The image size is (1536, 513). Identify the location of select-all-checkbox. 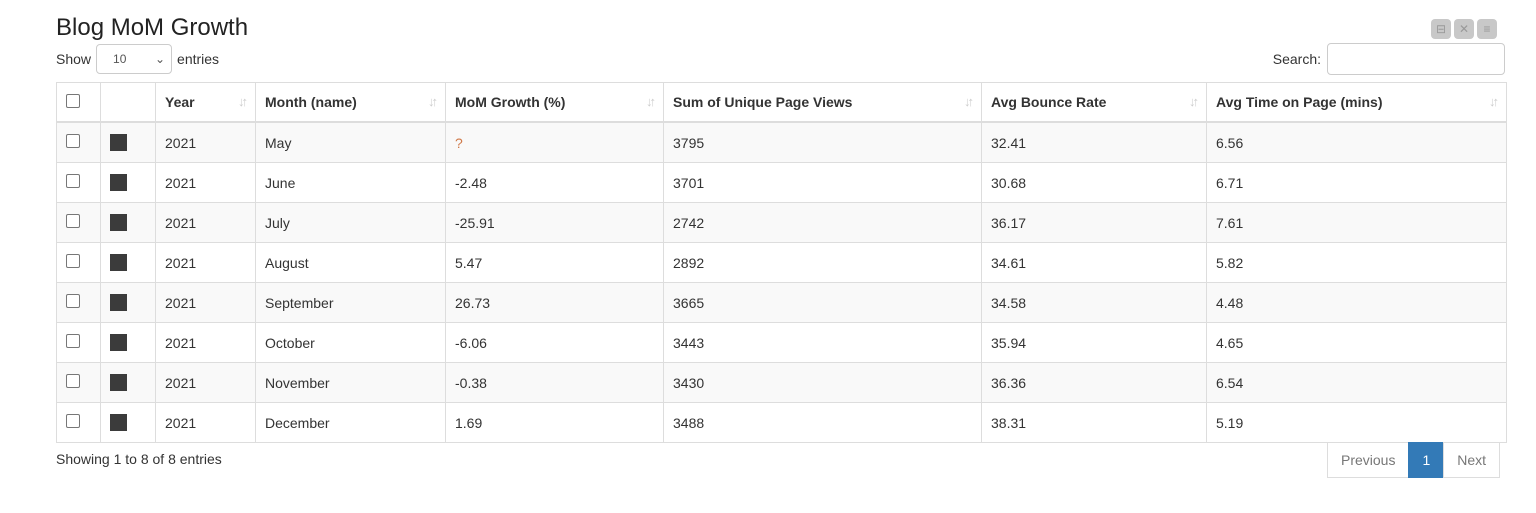
(73, 100).